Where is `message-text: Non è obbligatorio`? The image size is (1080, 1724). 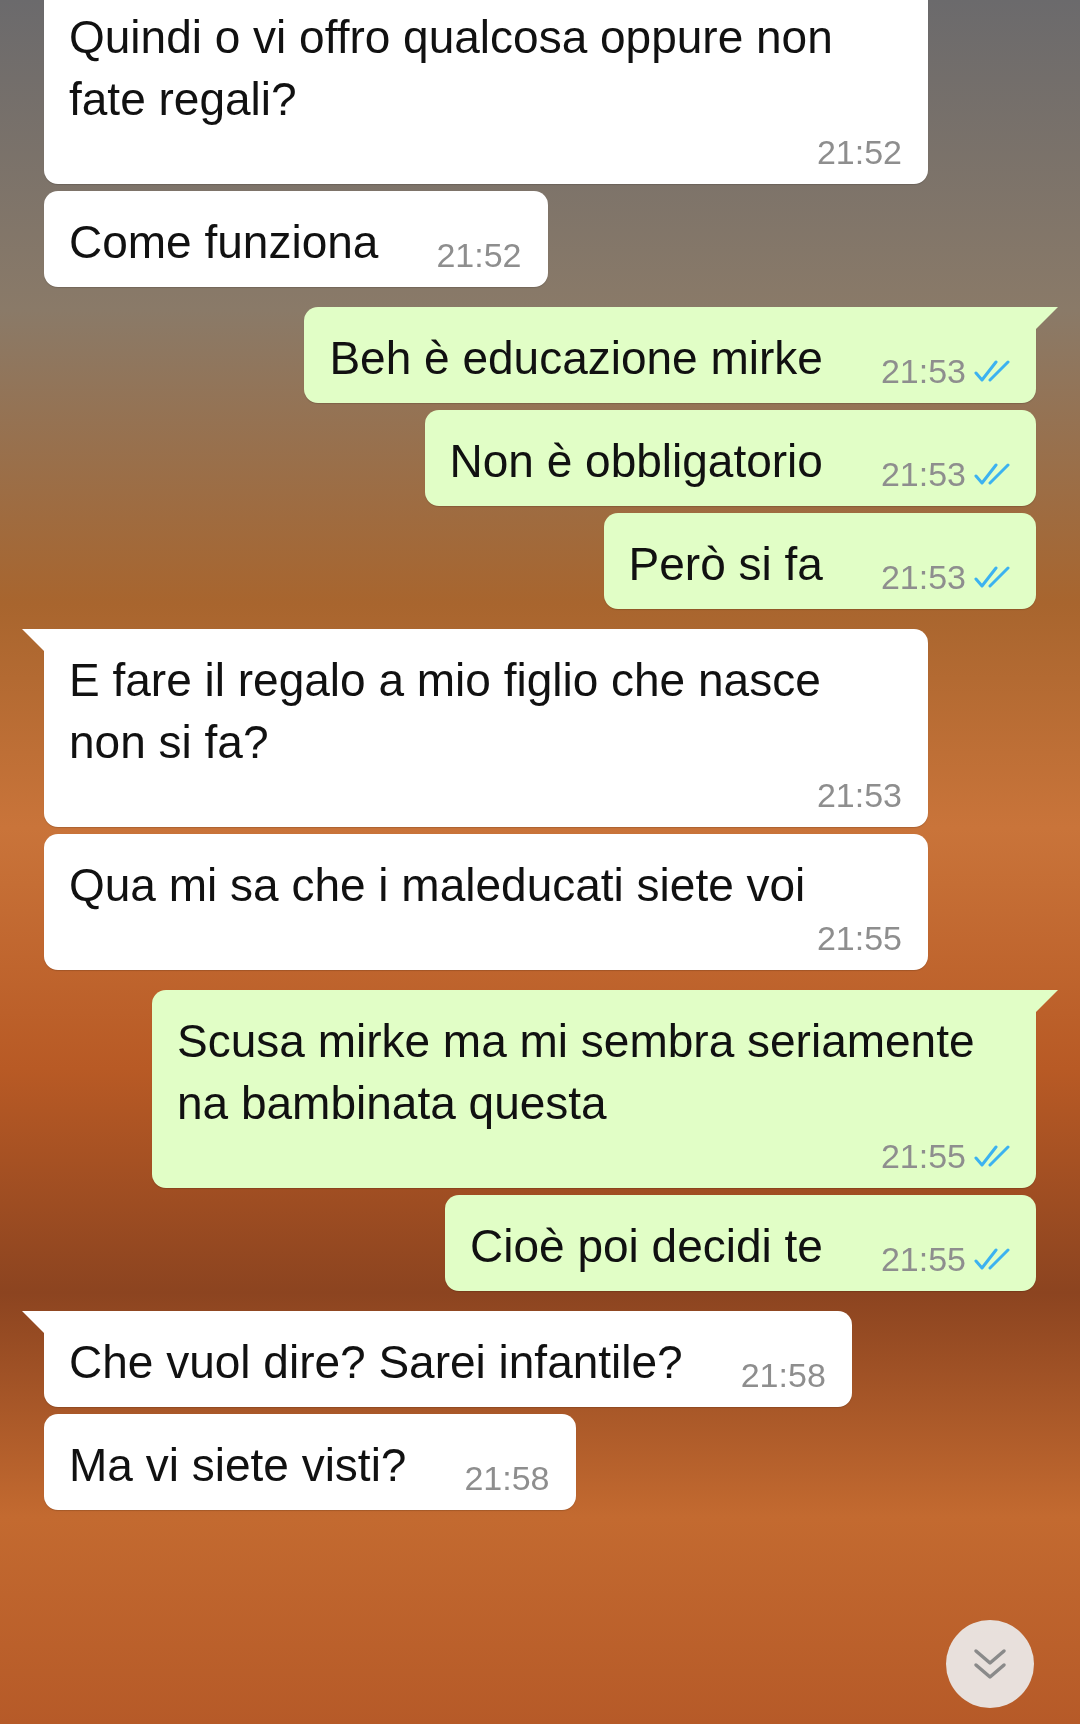
message-text: Non è obbligatorio is located at coordinates (636, 461).